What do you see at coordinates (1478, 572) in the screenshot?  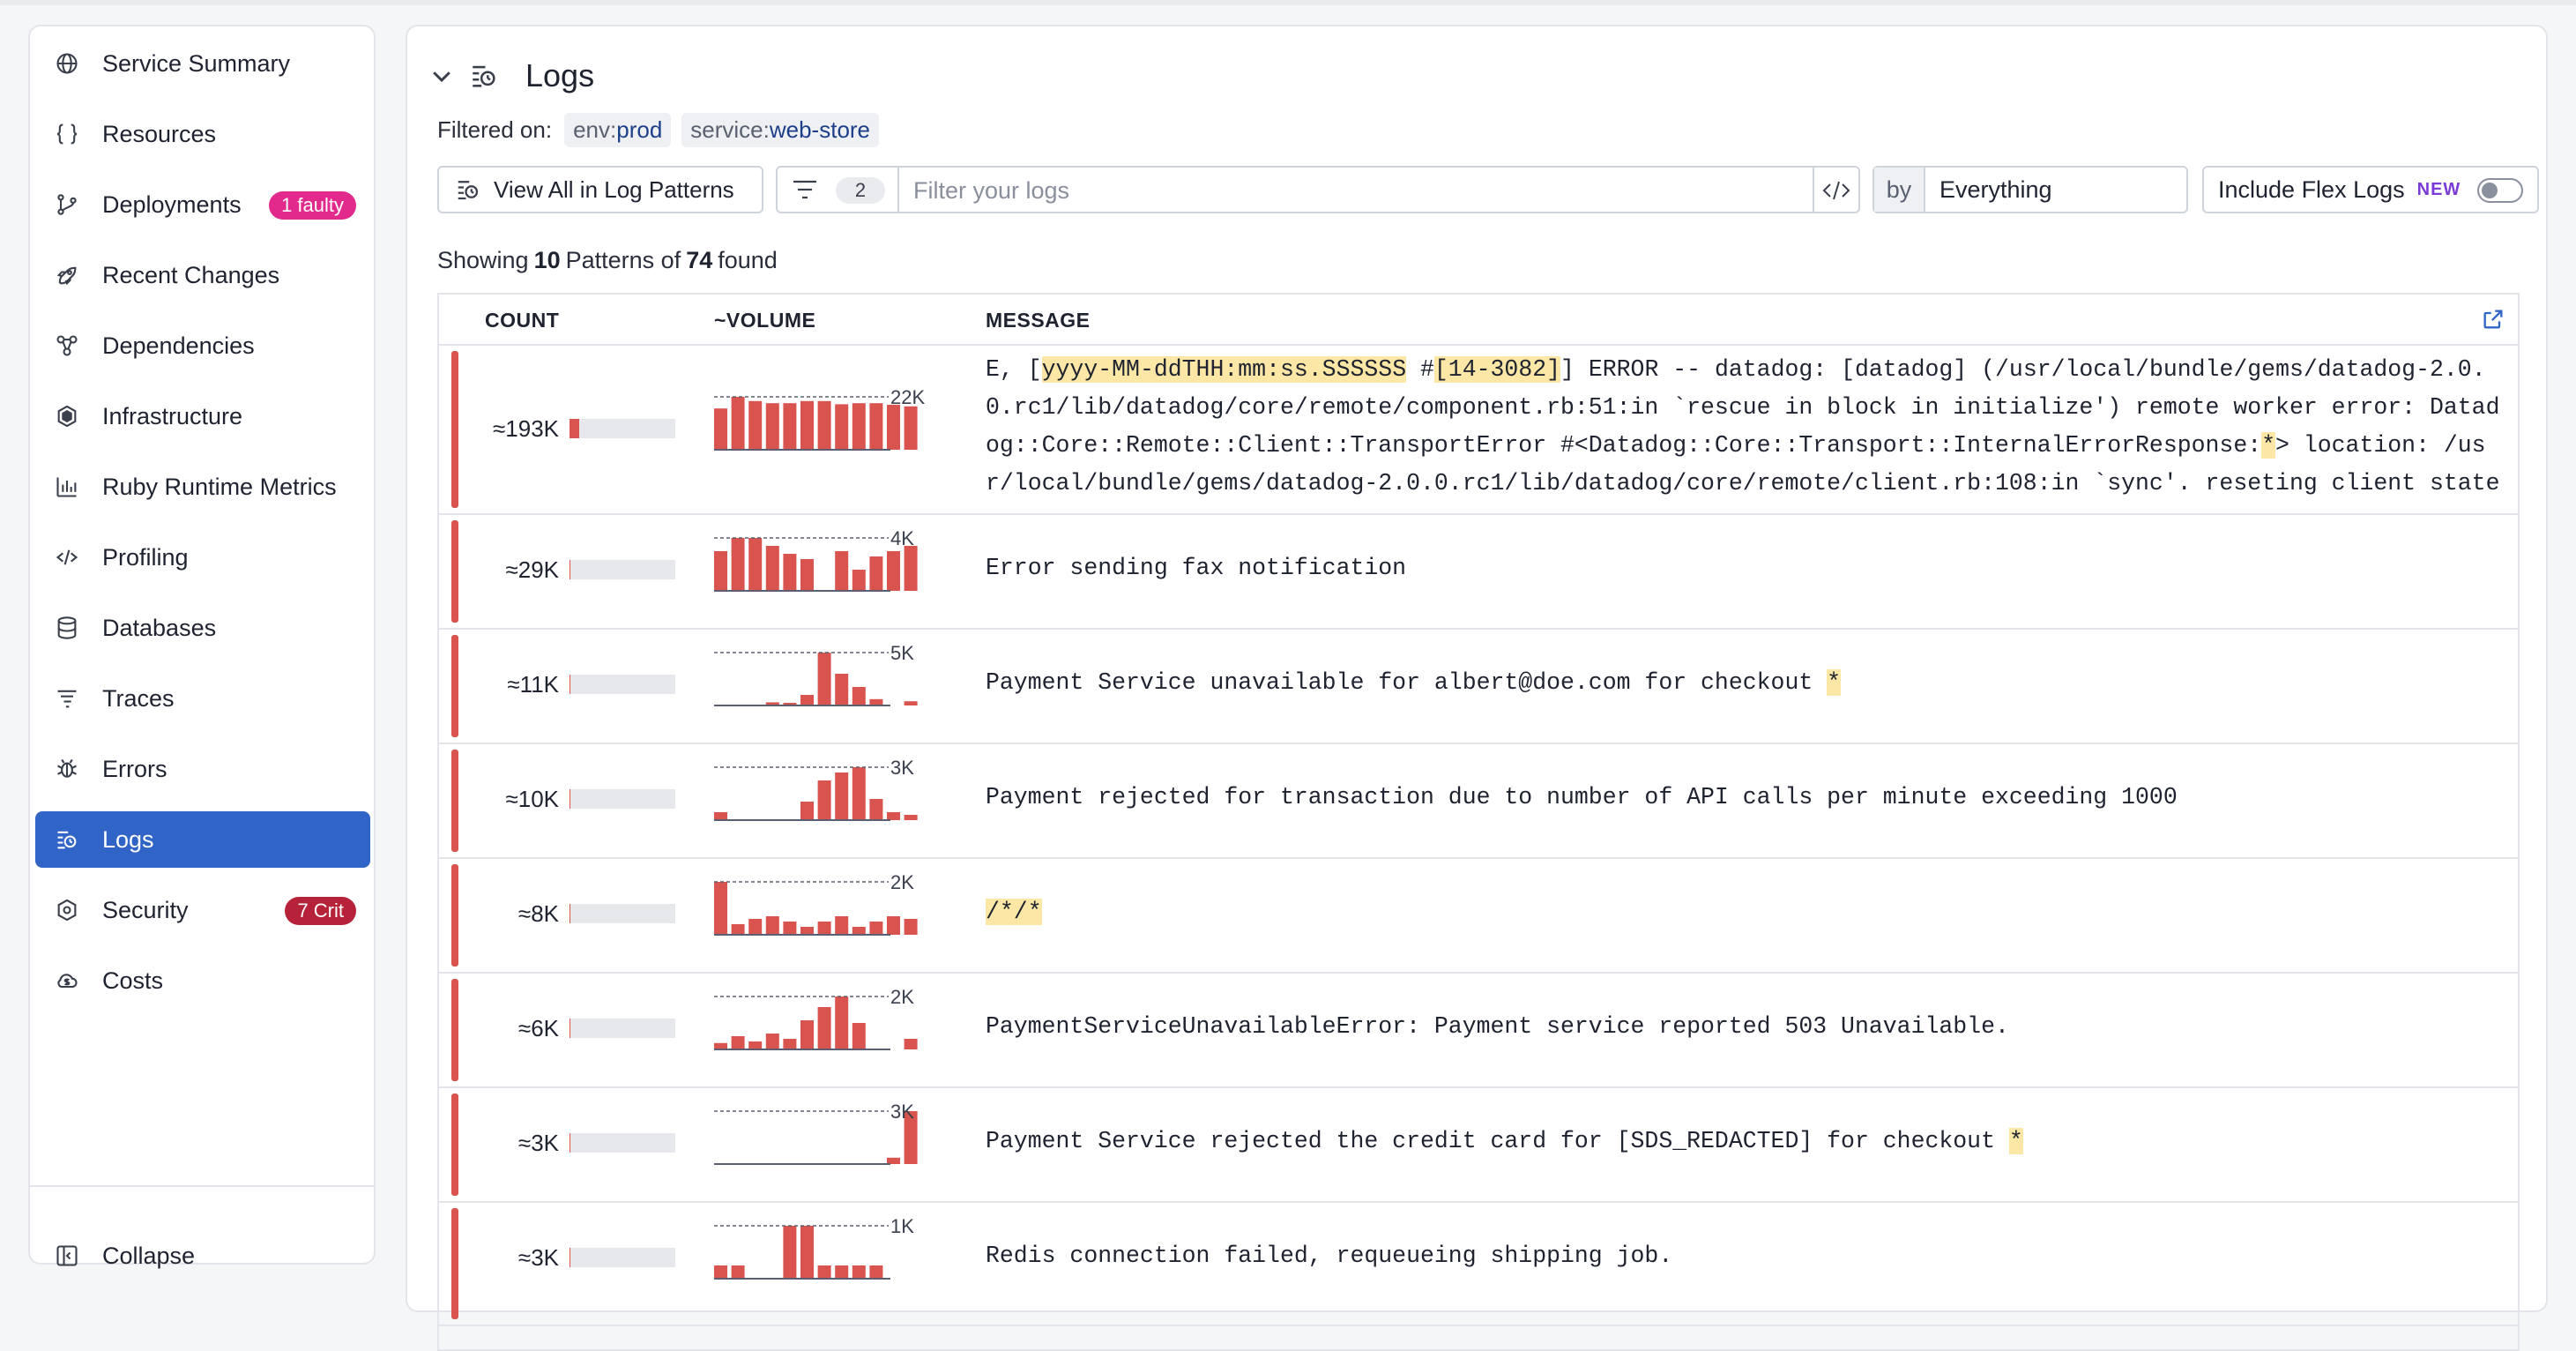 I see `table-row: ≈29K 4K Error sending fax notification` at bounding box center [1478, 572].